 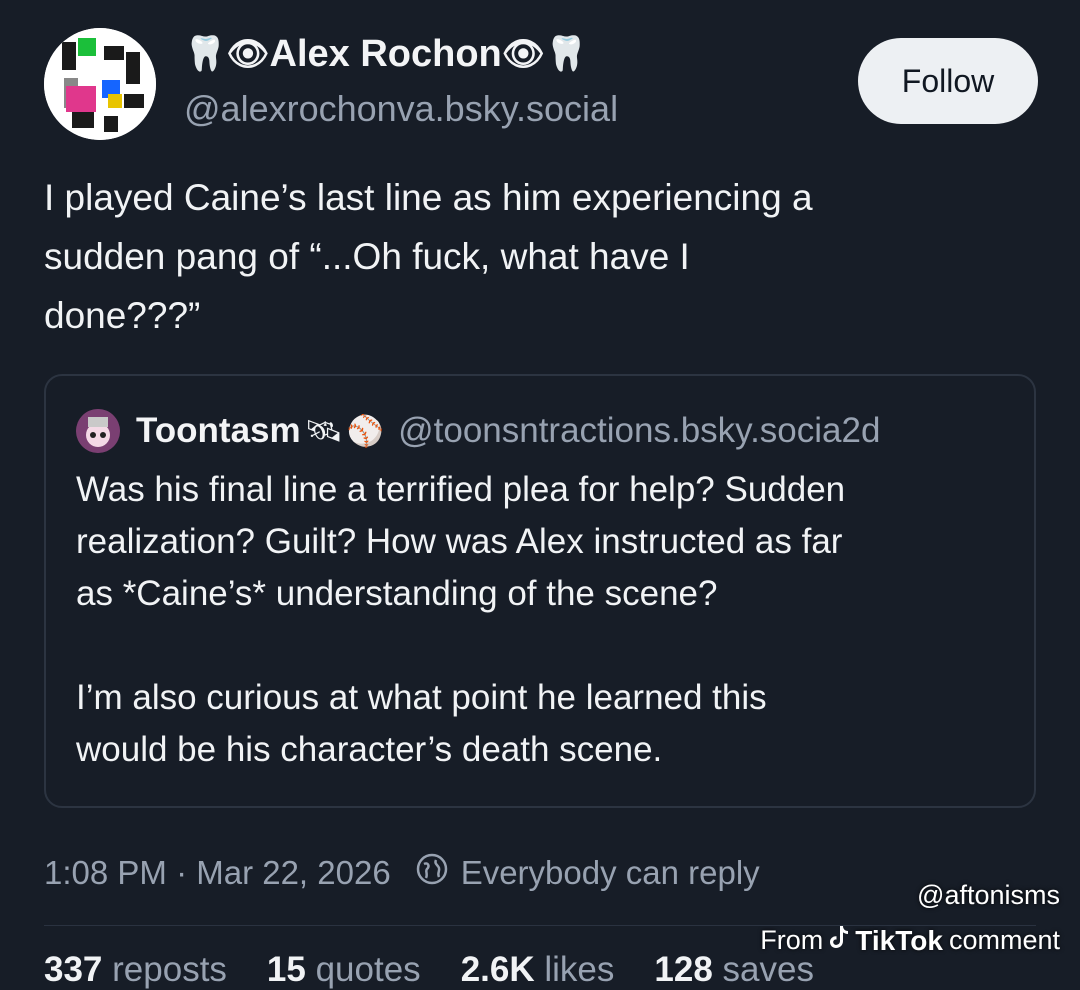 I want to click on reply-setting-text: Everybody can reply, so click(x=610, y=873).